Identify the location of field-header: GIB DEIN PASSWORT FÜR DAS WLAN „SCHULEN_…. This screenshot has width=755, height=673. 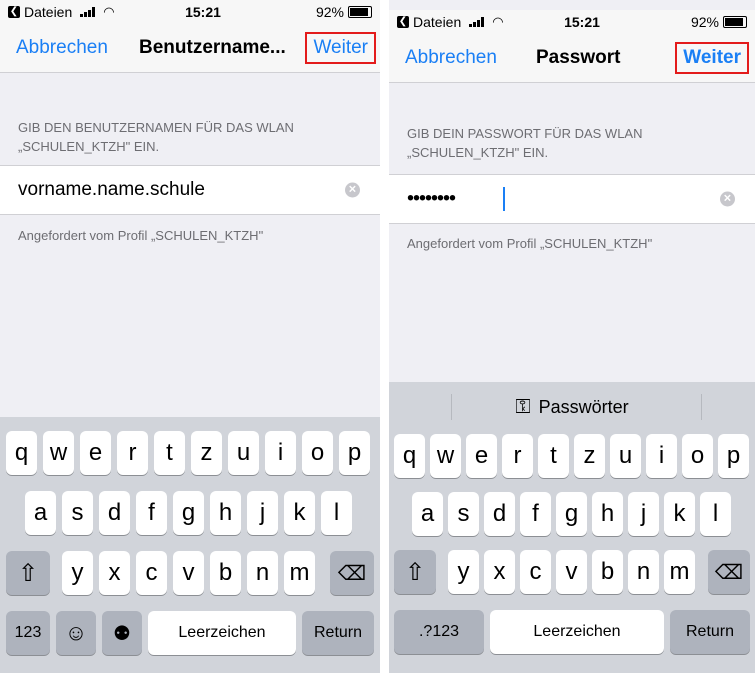
(525, 143).